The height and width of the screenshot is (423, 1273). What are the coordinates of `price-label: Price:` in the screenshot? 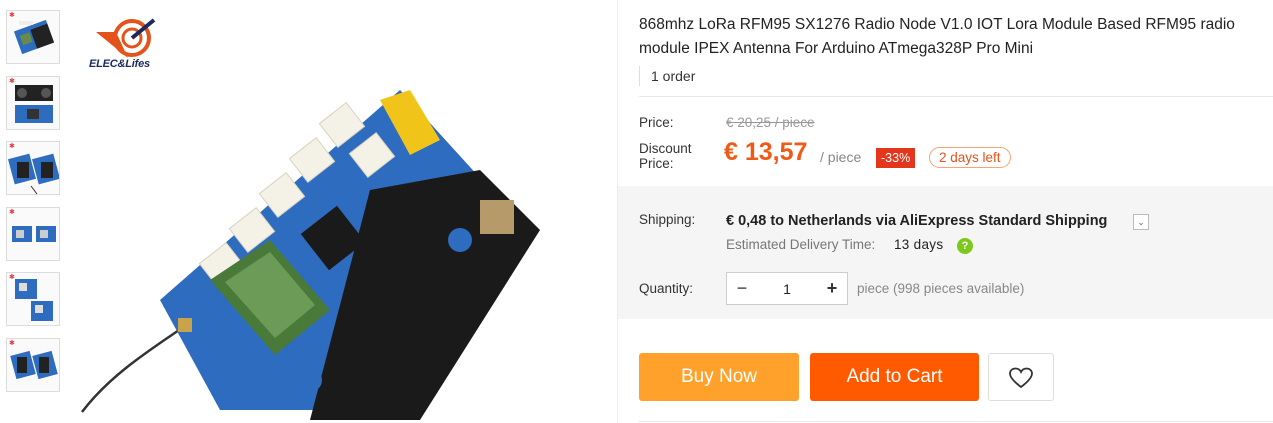 It's located at (656, 122).